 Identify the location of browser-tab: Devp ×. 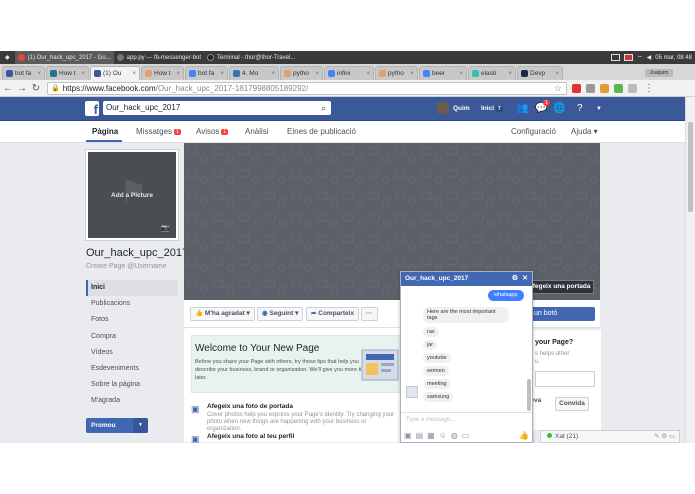
(540, 73).